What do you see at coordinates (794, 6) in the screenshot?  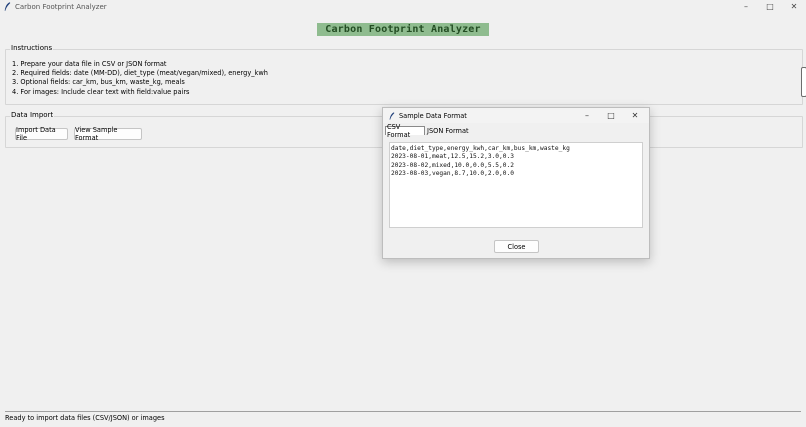 I see `close-button: ✕` at bounding box center [794, 6].